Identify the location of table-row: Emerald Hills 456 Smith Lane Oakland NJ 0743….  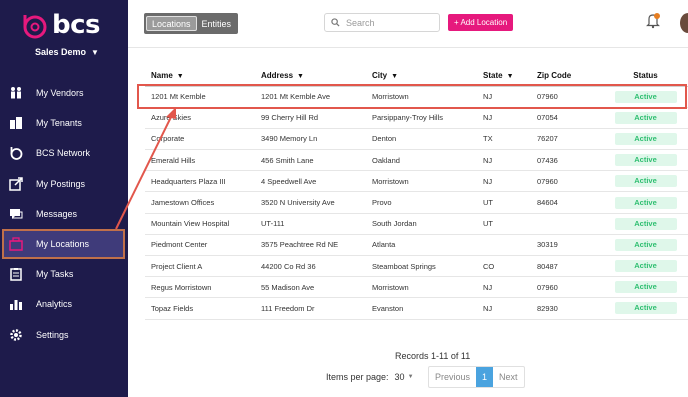
(416, 160).